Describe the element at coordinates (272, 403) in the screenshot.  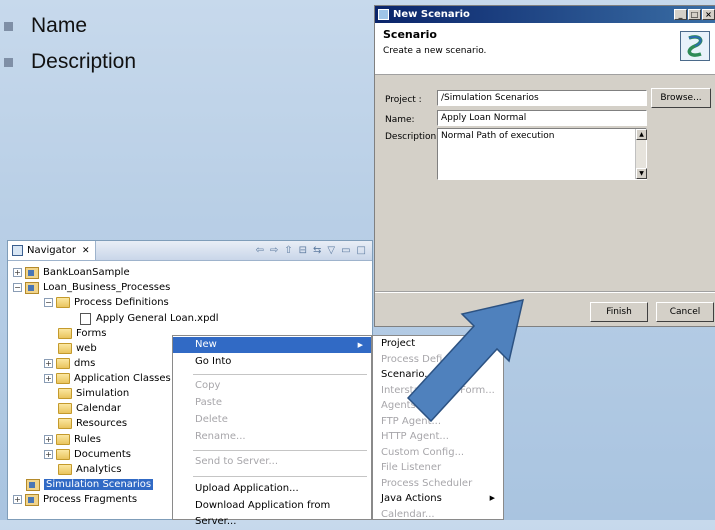
I see `menu-item-paste: Paste` at that location.